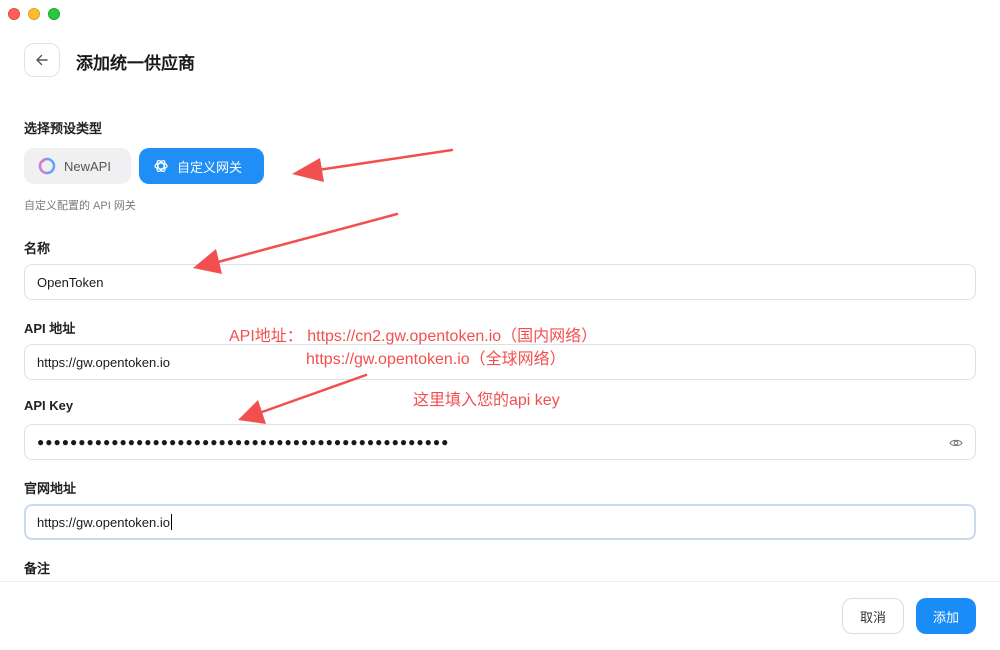 This screenshot has height=650, width=1000. I want to click on name-value: OpenToken, so click(70, 282).